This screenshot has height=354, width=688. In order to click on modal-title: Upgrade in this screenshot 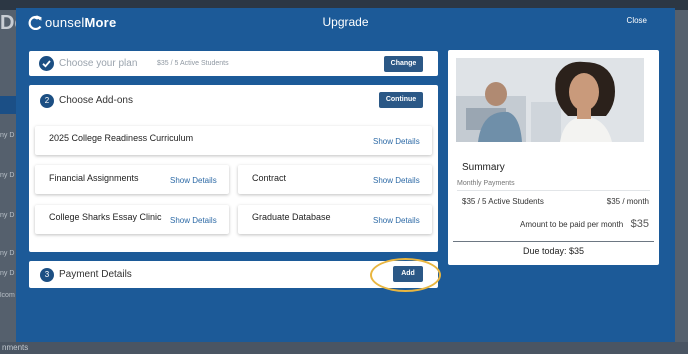, I will do `click(345, 22)`.